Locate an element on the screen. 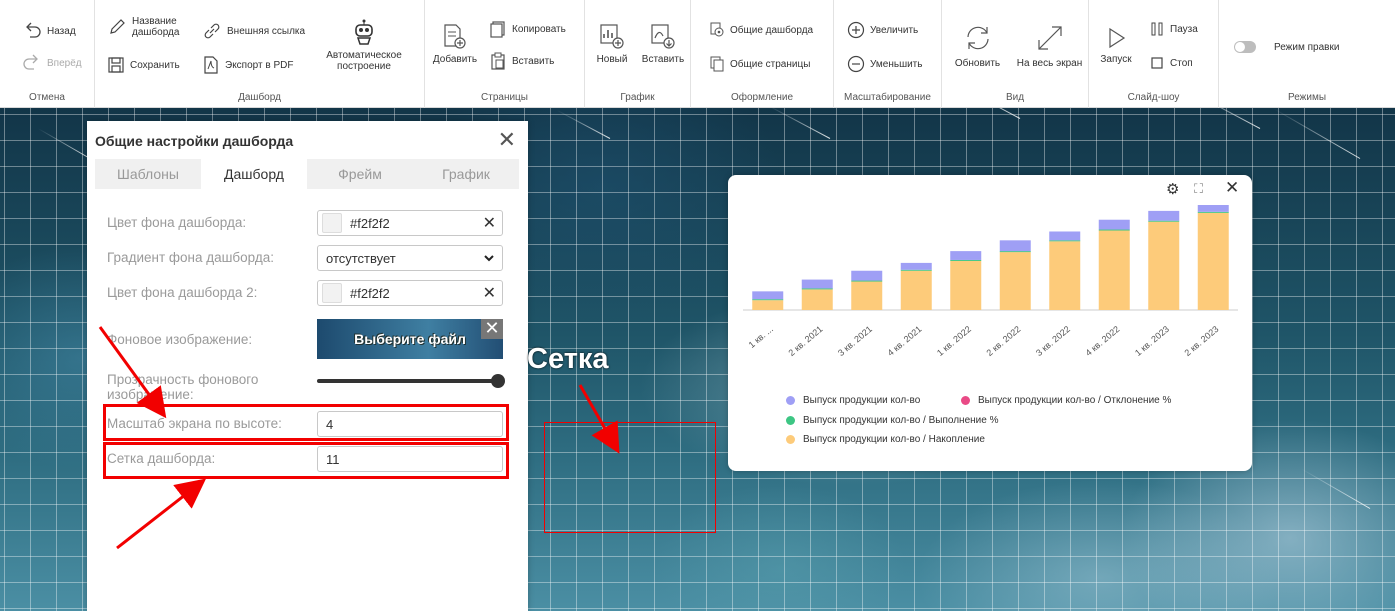 Image resolution: width=1395 pixels, height=611 pixels. grid-annotation-label: Сетка is located at coordinates (568, 359).